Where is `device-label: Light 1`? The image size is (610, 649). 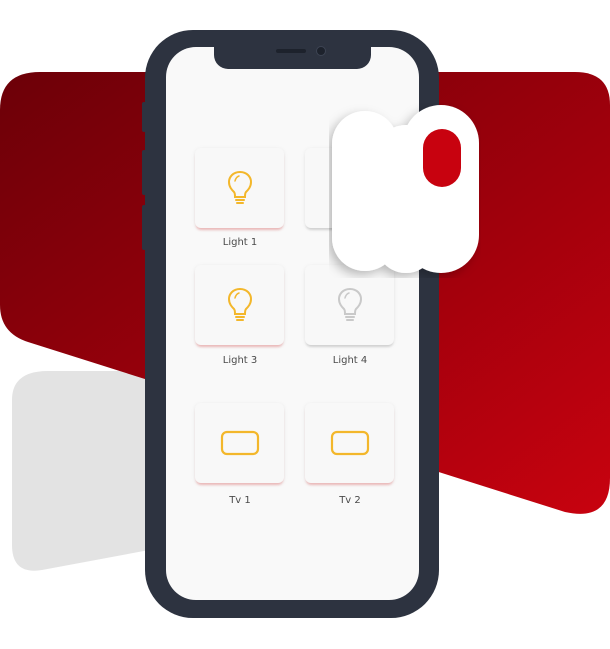 device-label: Light 1 is located at coordinates (240, 242).